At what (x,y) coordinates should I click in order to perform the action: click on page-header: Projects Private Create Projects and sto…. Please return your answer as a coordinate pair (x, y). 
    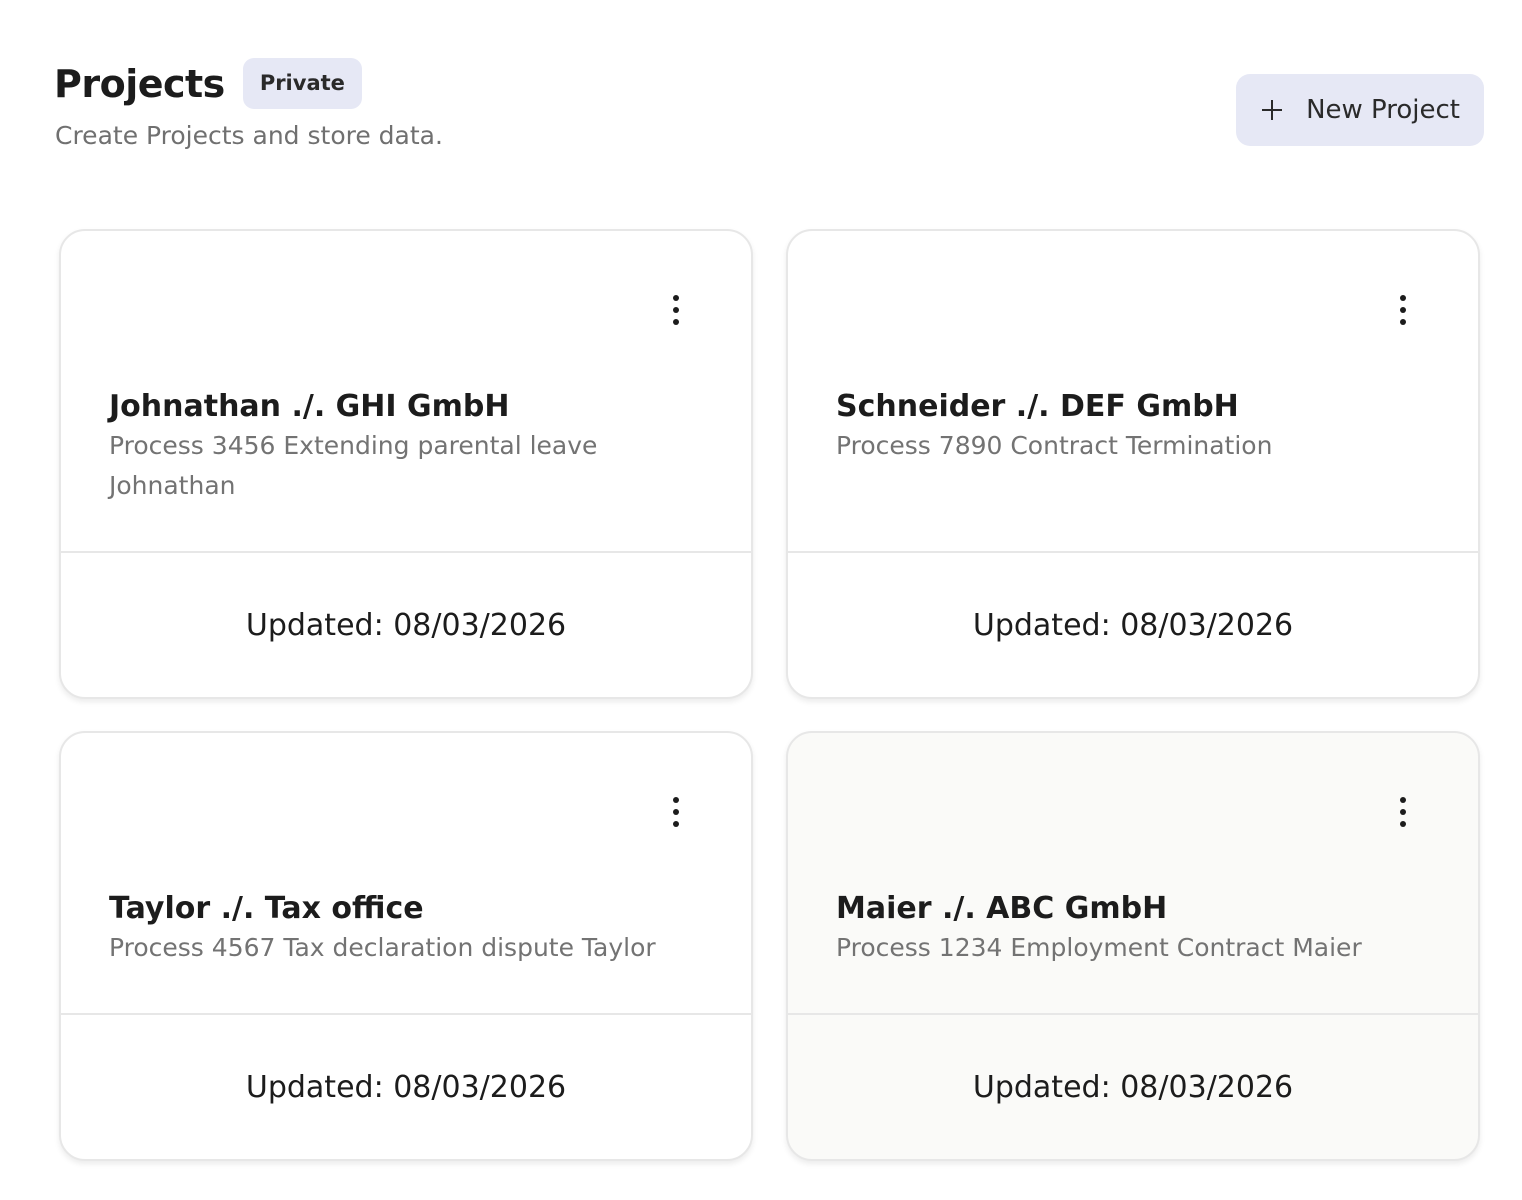
    Looking at the image, I should click on (248, 104).